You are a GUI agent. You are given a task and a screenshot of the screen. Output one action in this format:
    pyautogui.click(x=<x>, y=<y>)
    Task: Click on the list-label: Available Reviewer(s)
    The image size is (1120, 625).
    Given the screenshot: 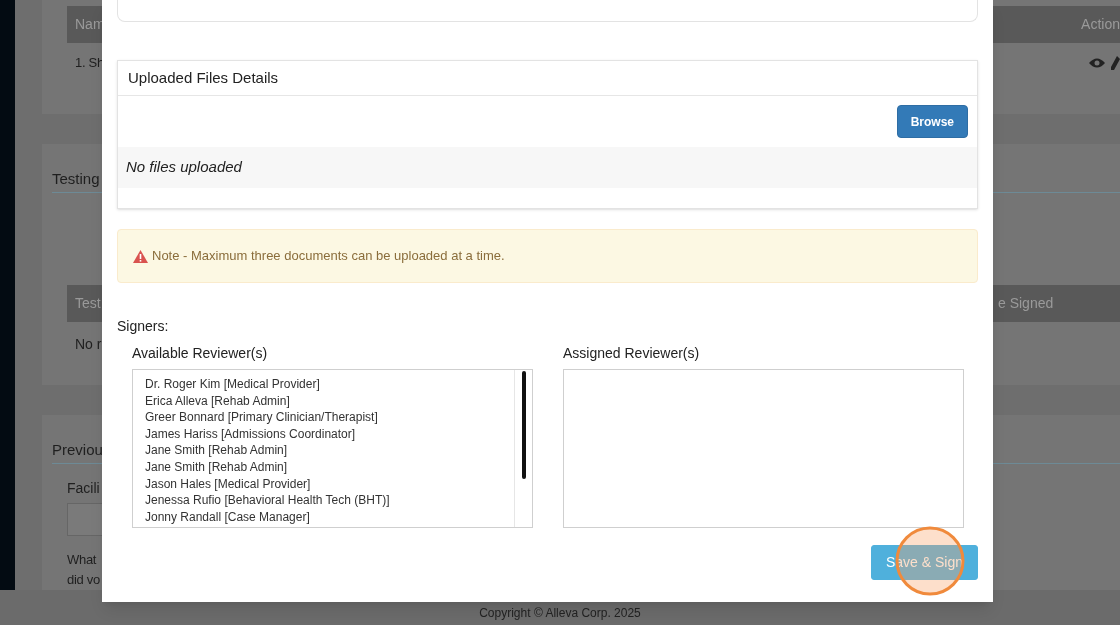 What is the action you would take?
    pyautogui.click(x=200, y=353)
    